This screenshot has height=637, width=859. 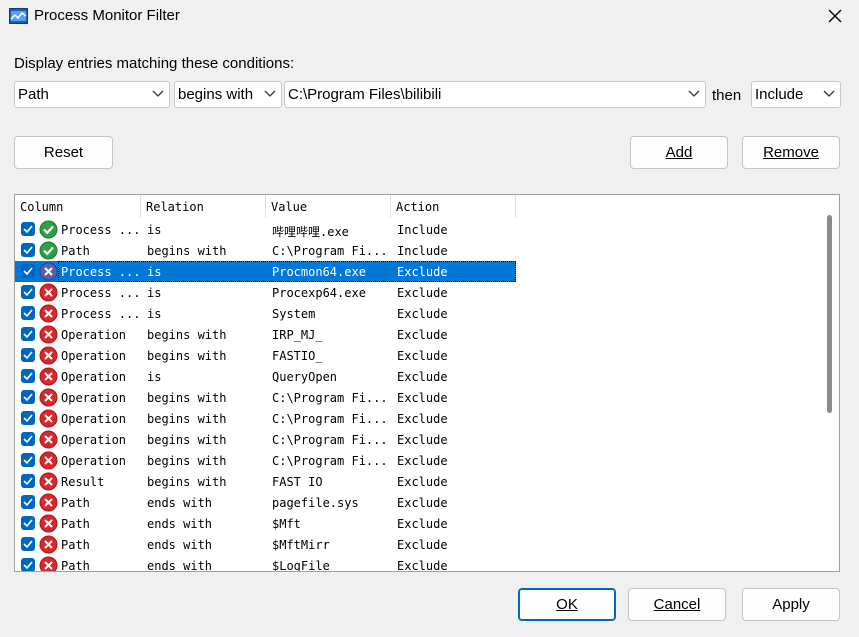 What do you see at coordinates (265, 313) in the screenshot?
I see `table-row: Process ... is System Exclude` at bounding box center [265, 313].